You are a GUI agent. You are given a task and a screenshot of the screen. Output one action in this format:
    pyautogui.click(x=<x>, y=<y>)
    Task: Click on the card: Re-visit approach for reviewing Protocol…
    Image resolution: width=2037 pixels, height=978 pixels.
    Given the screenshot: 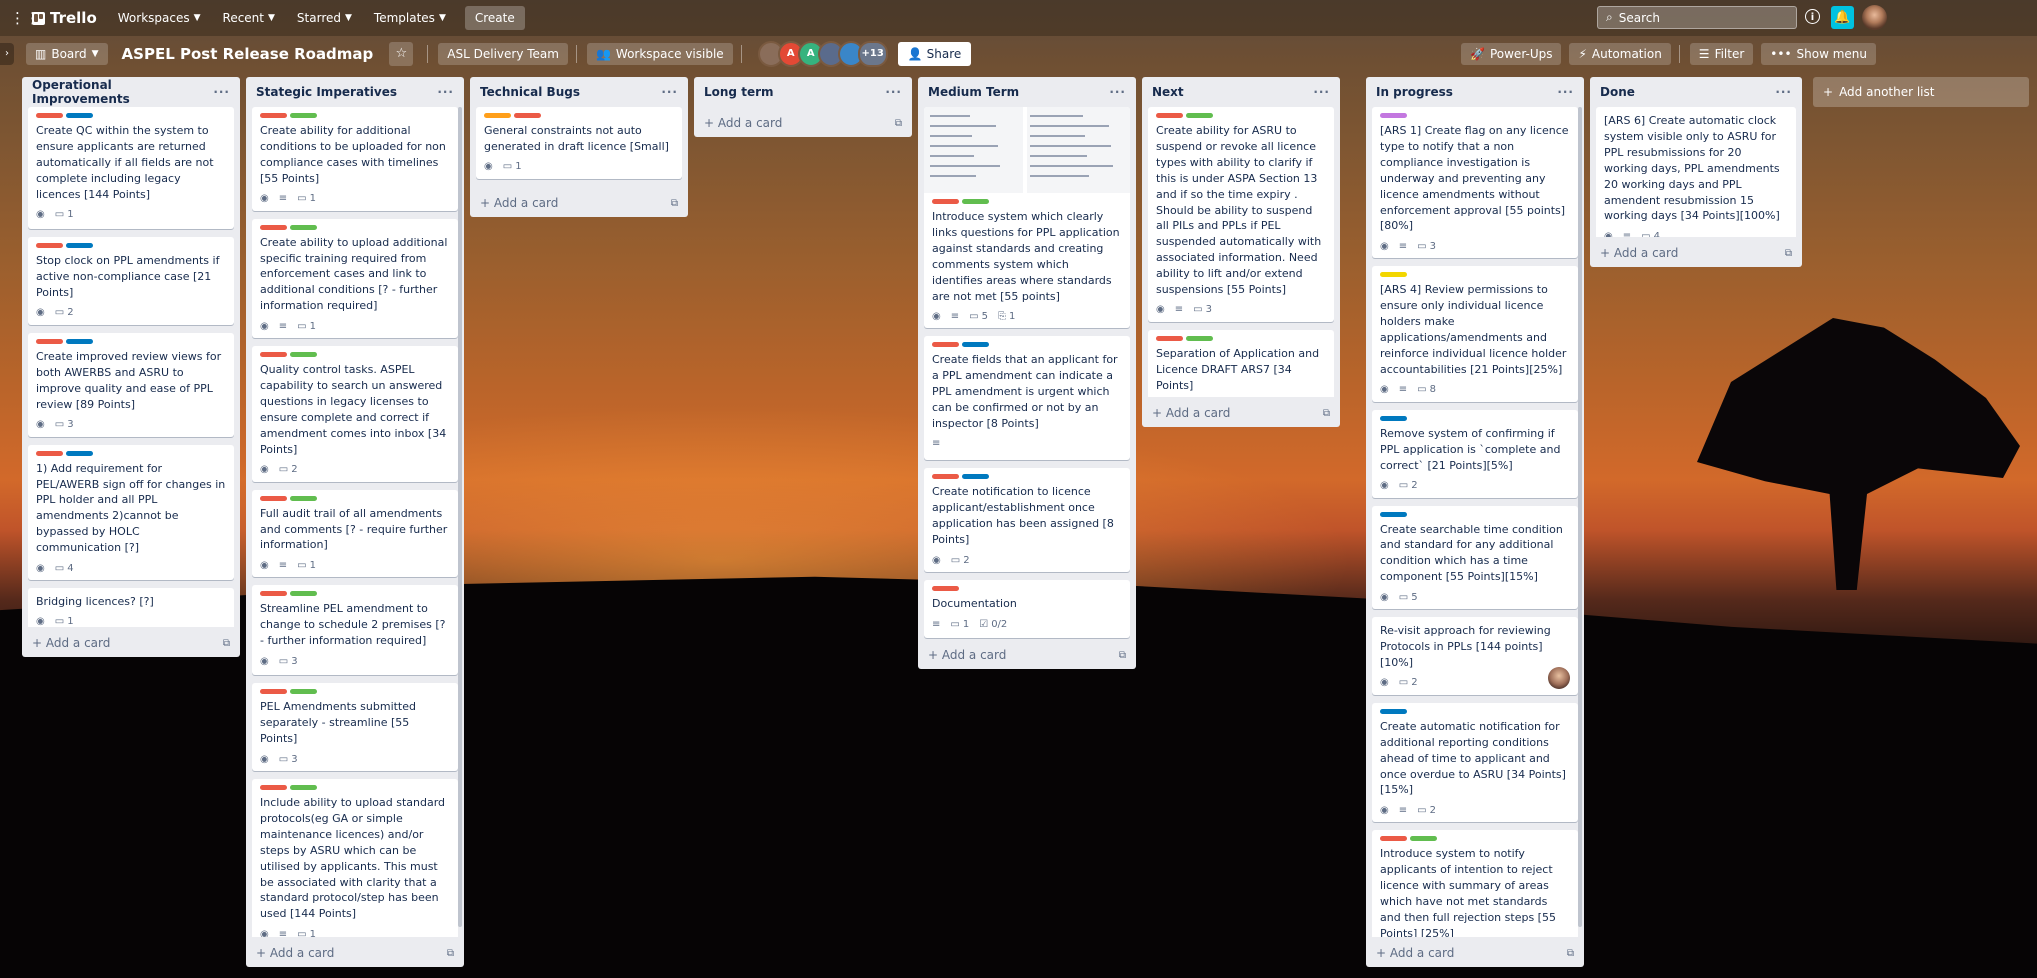 What is the action you would take?
    pyautogui.click(x=1475, y=656)
    